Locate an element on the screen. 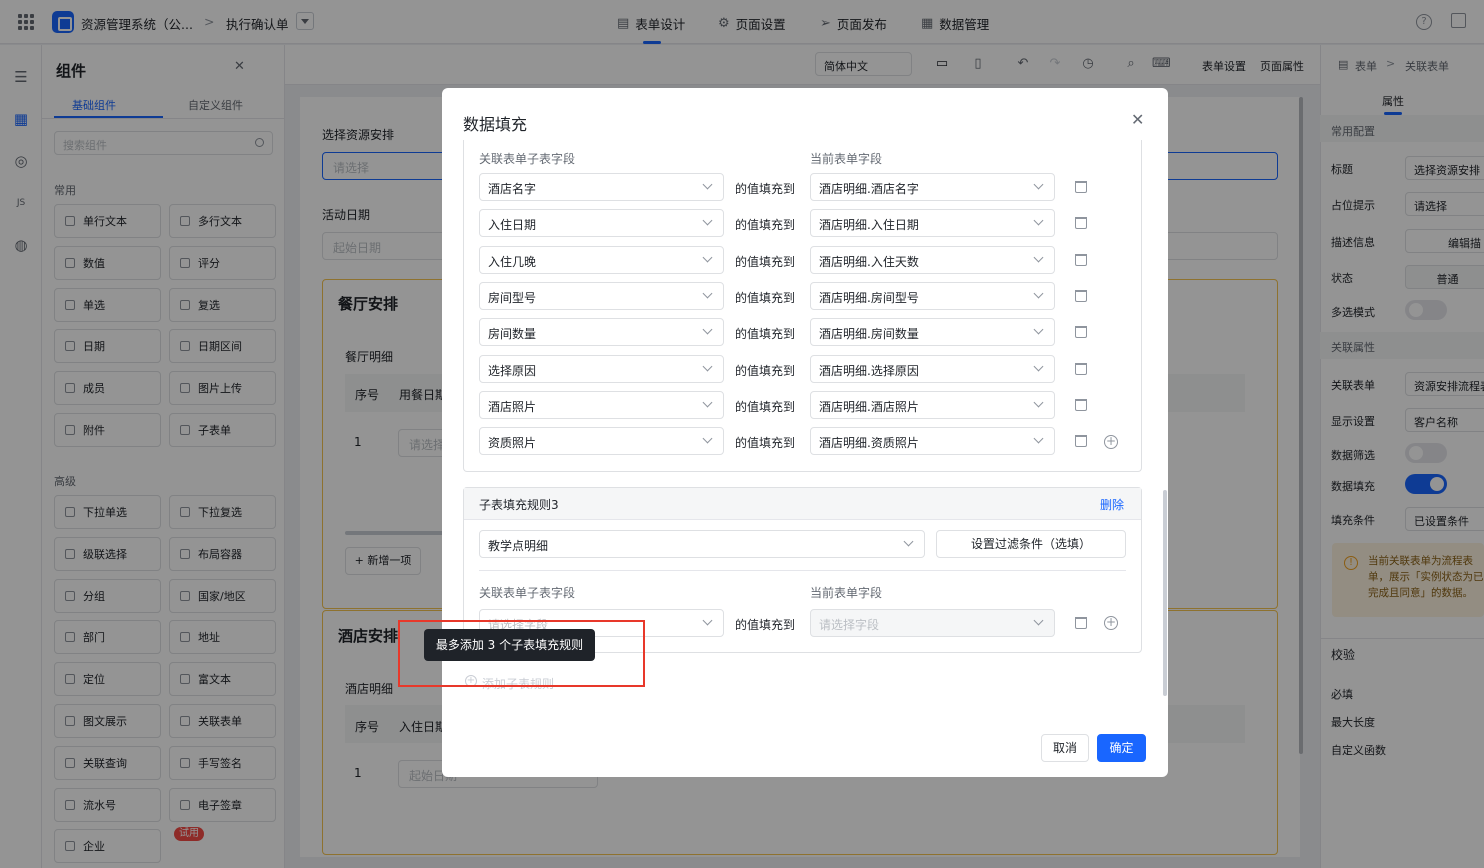 The image size is (1484, 868). rule3-add-icon: + is located at coordinates (1111, 623).